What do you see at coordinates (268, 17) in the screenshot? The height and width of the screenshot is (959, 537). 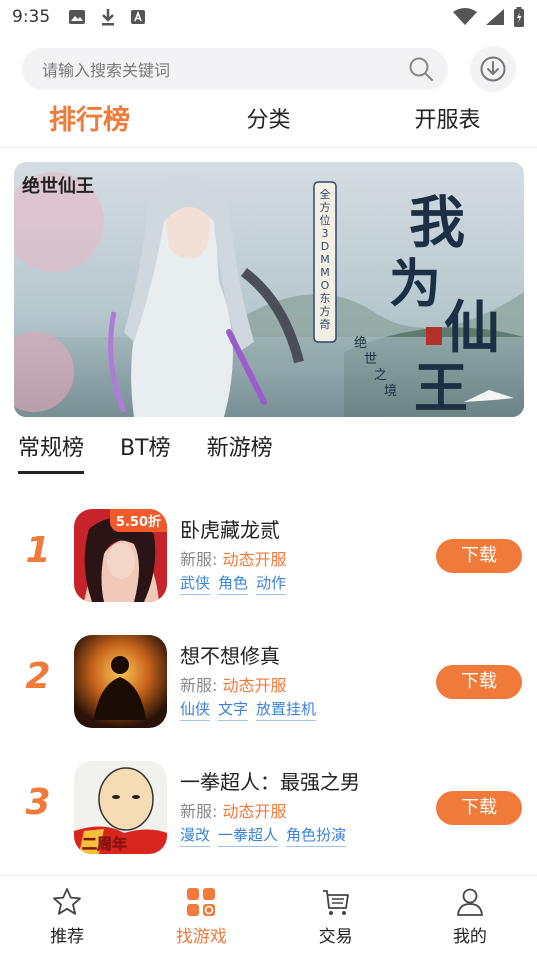 I see `status-bar: 9:35` at bounding box center [268, 17].